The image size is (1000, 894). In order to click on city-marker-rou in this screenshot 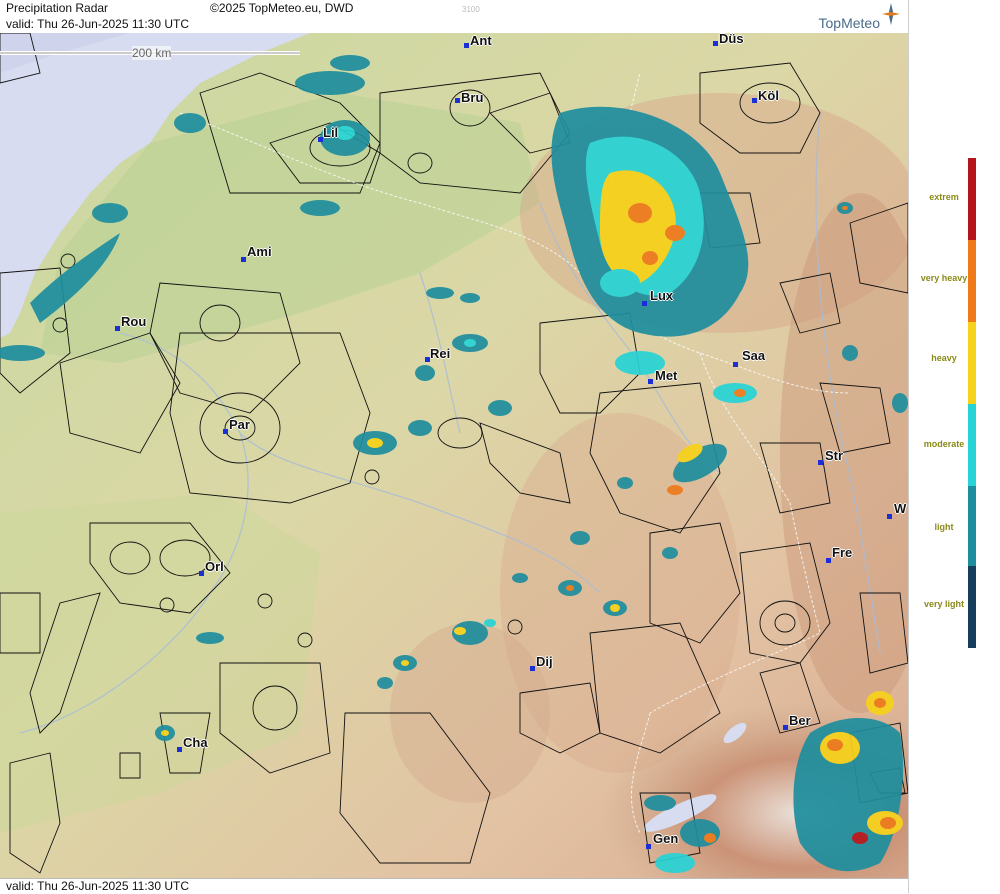, I will do `click(117, 328)`.